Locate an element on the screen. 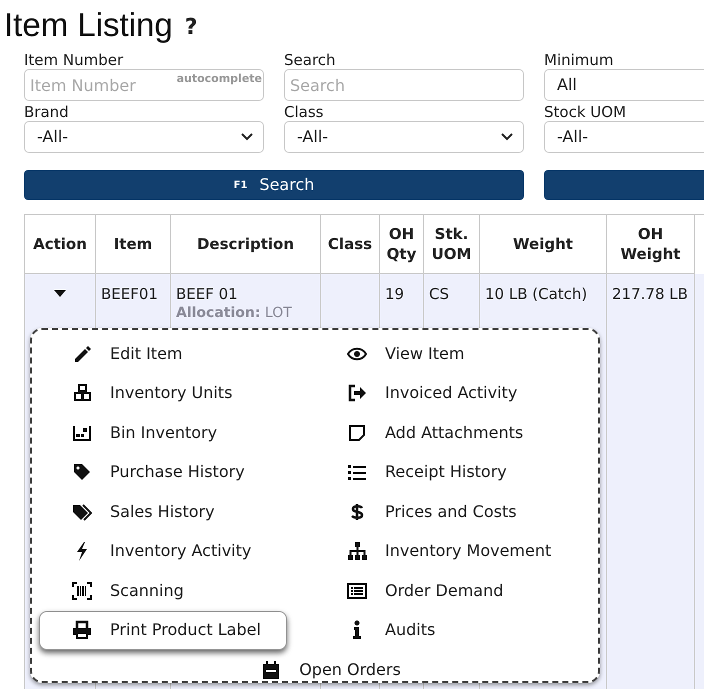 The image size is (704, 689). menu-item: Audits is located at coordinates (452, 630).